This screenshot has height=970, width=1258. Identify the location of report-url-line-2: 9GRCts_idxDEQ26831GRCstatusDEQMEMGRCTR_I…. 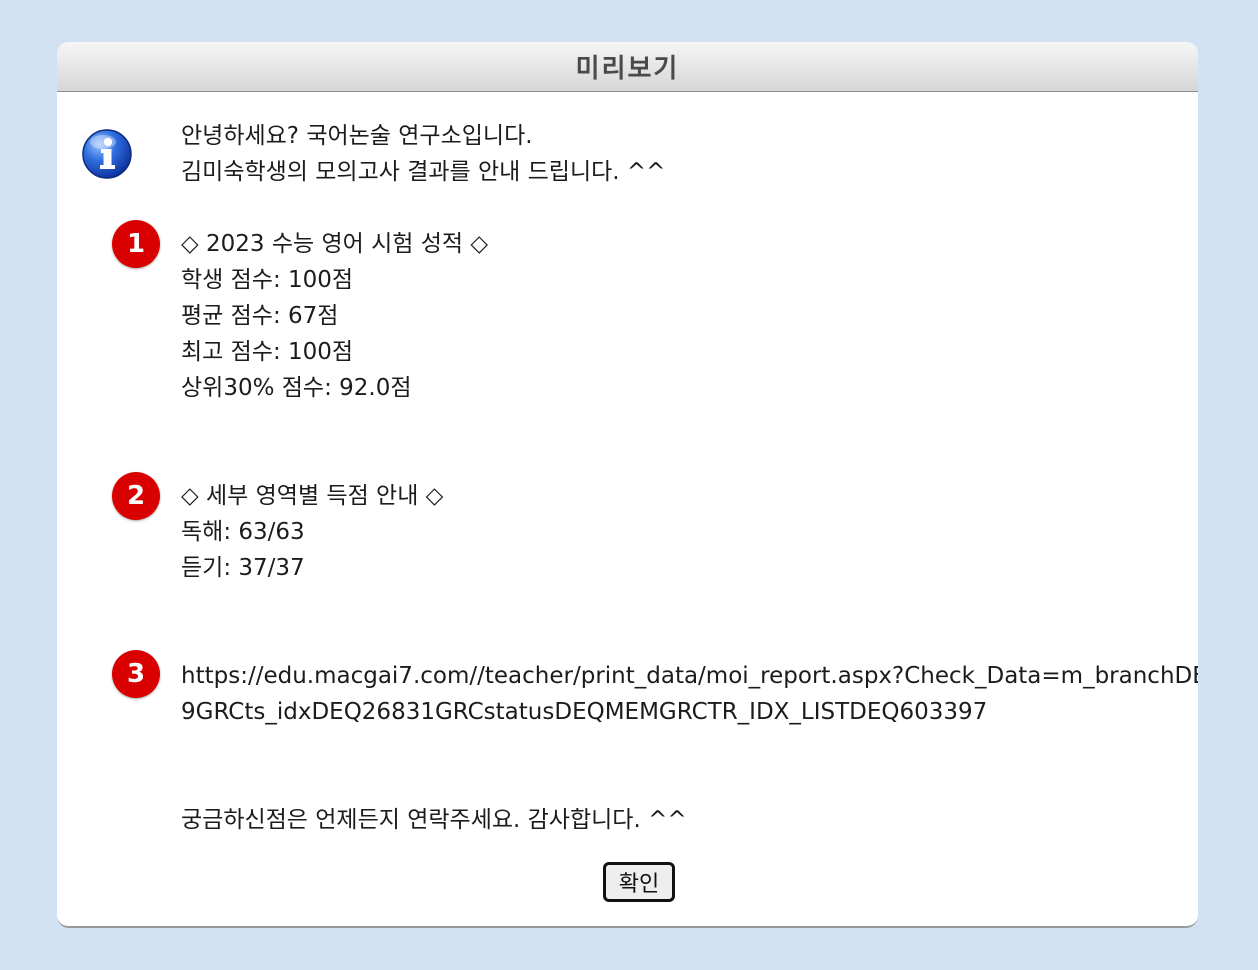
(584, 712).